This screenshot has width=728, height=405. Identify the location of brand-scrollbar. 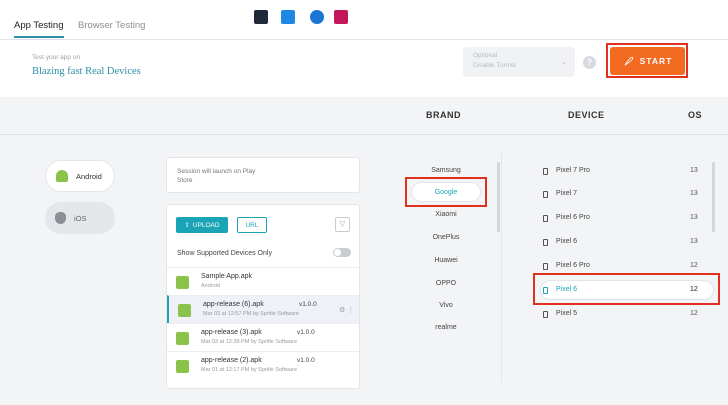
(498, 197).